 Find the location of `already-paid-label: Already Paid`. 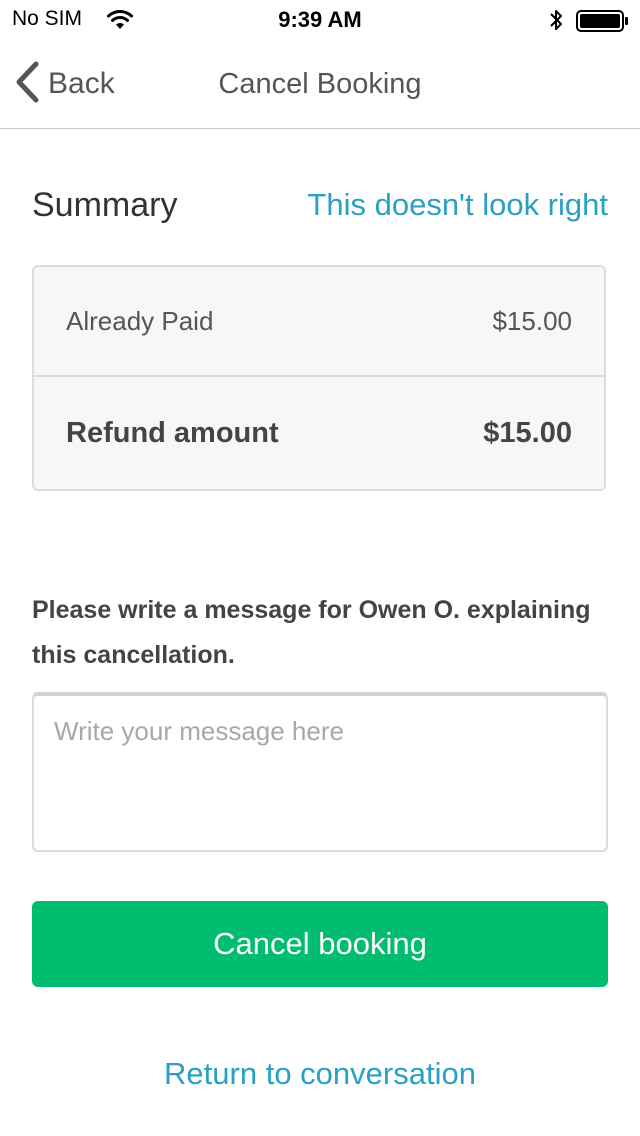

already-paid-label: Already Paid is located at coordinates (140, 320).